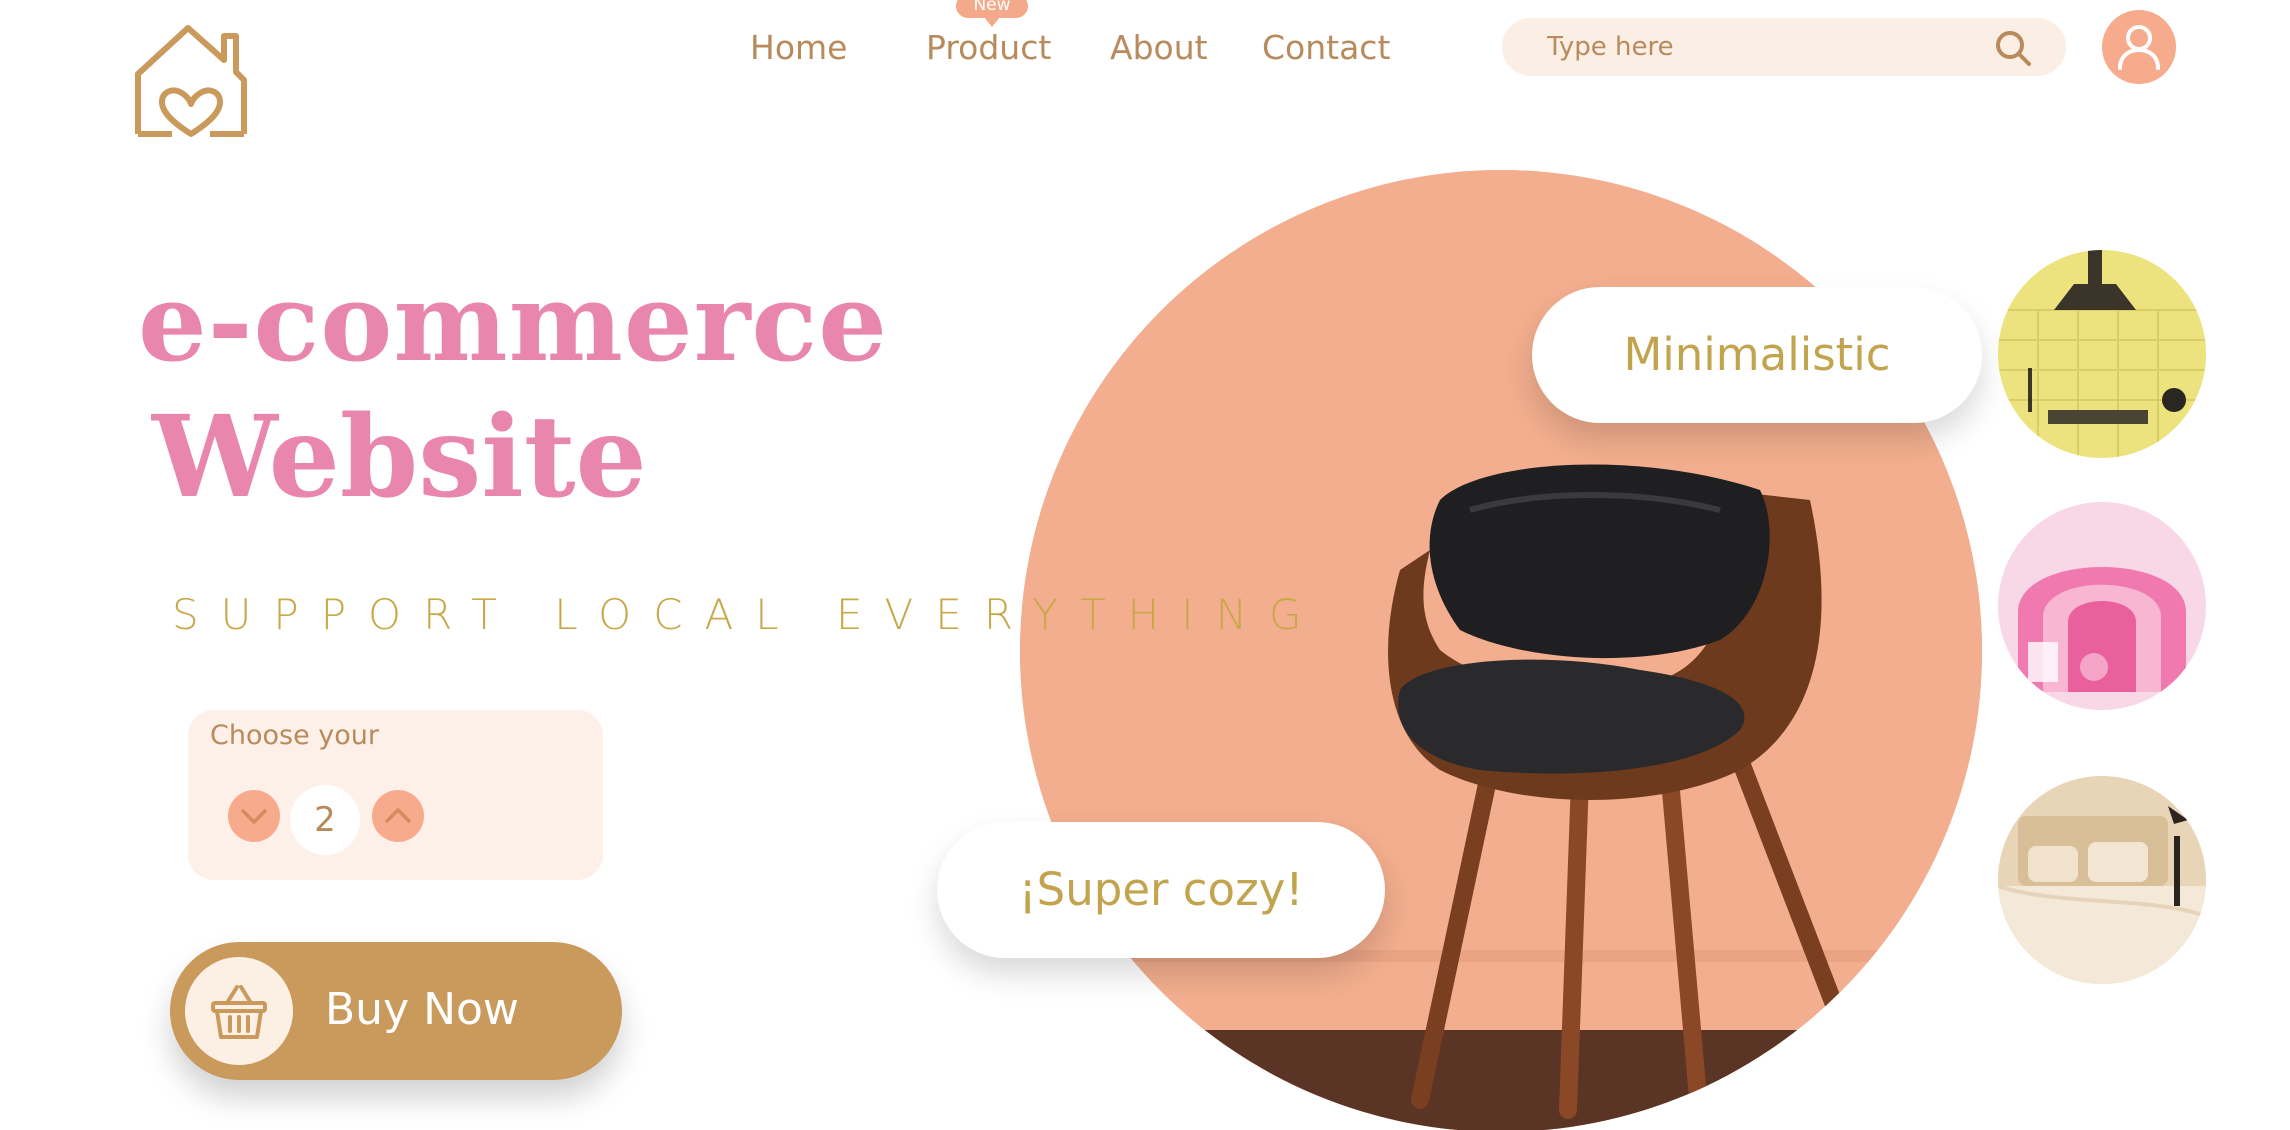 The image size is (2290, 1130). What do you see at coordinates (191, 80) in the screenshot?
I see `house-heart-logo-icon` at bounding box center [191, 80].